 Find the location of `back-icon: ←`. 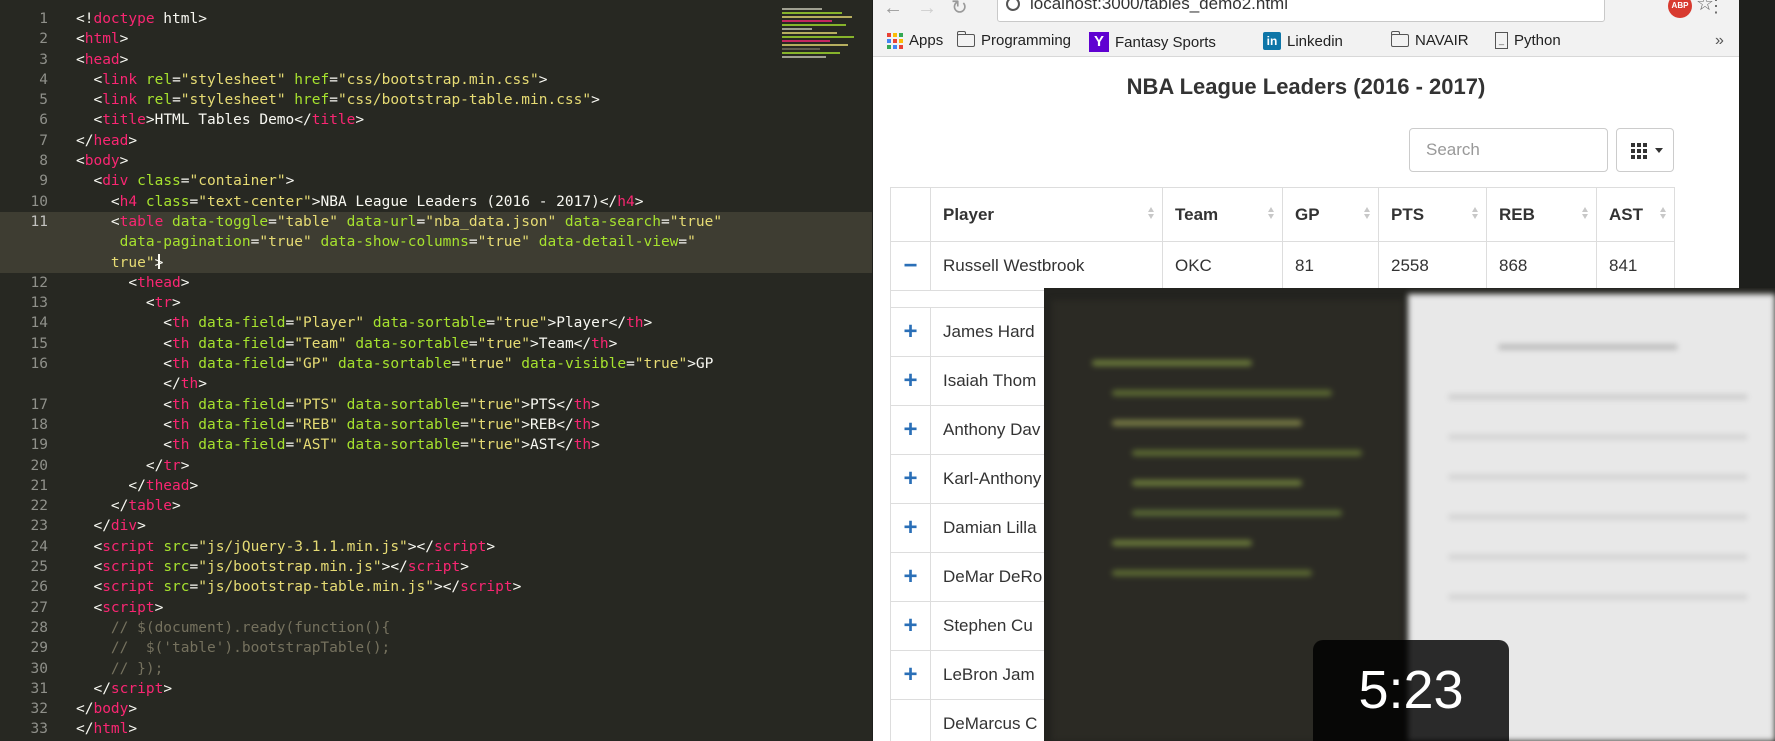

back-icon: ← is located at coordinates (893, 9).